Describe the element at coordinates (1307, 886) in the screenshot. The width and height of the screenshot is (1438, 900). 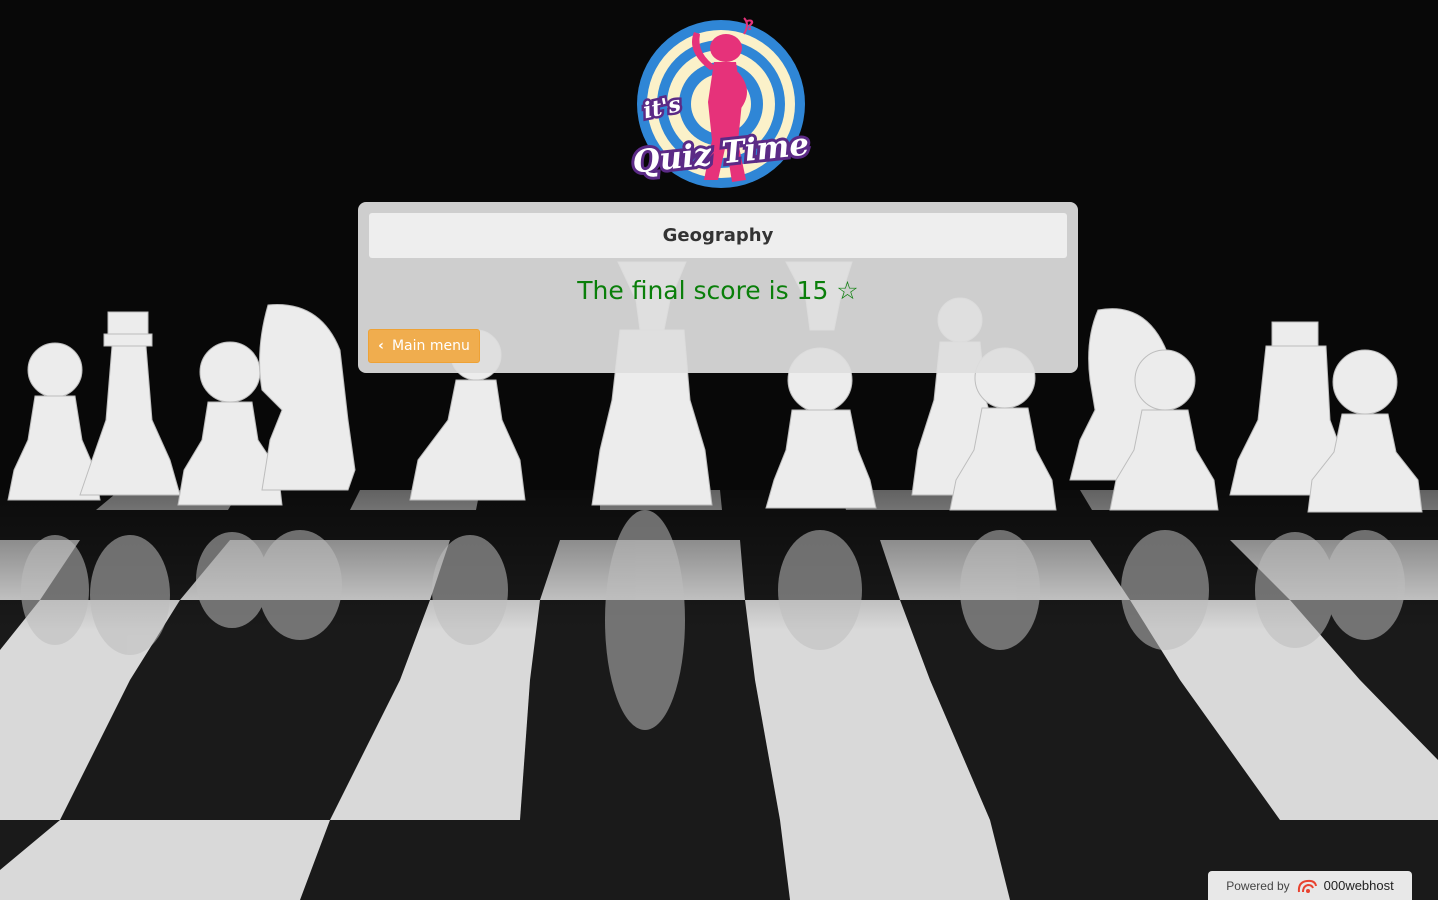
I see `webhost-logo-icon` at that location.